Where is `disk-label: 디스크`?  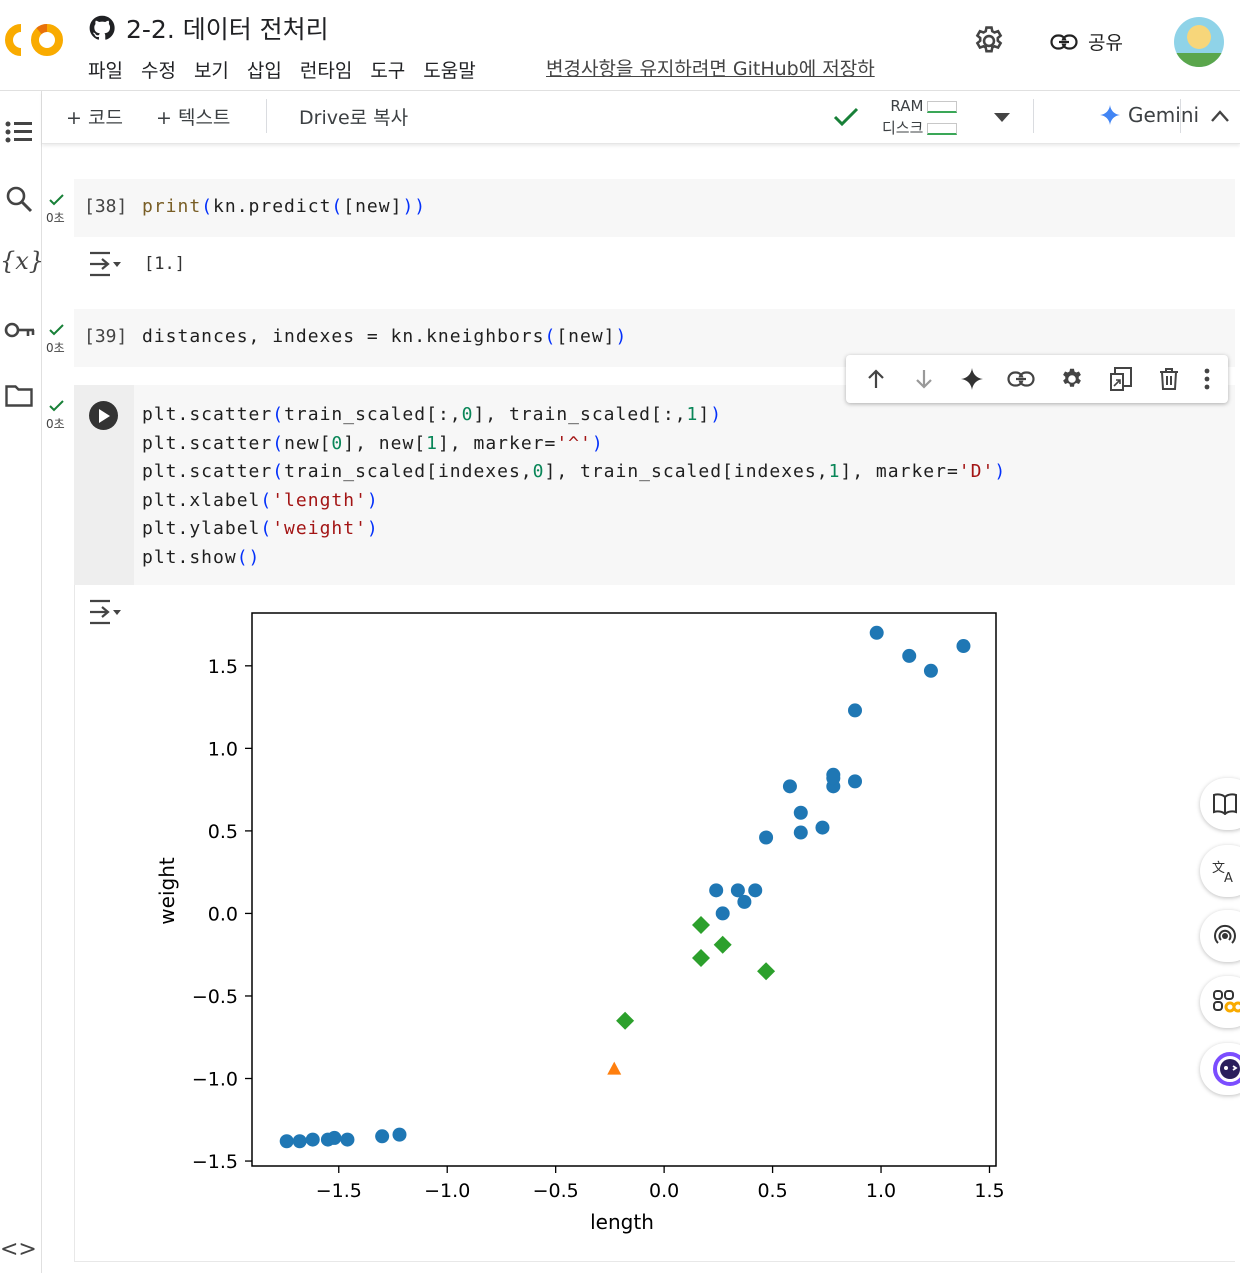 disk-label: 디스크 is located at coordinates (903, 128).